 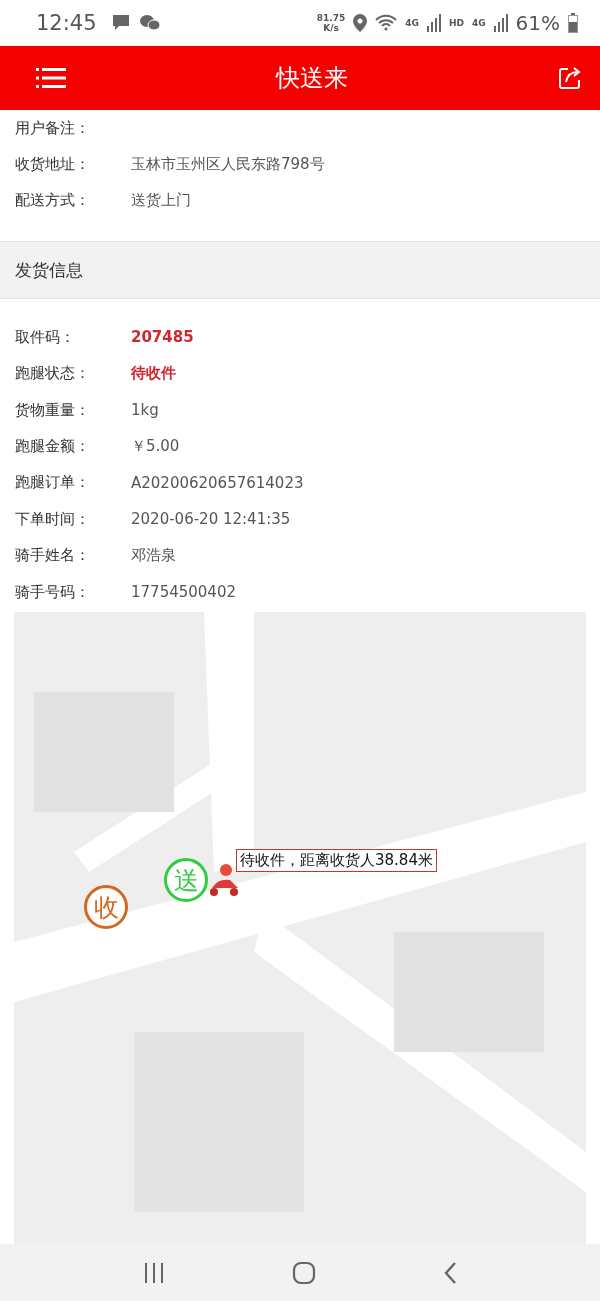 I want to click on field-label: 跑腿订单：, so click(x=53, y=483).